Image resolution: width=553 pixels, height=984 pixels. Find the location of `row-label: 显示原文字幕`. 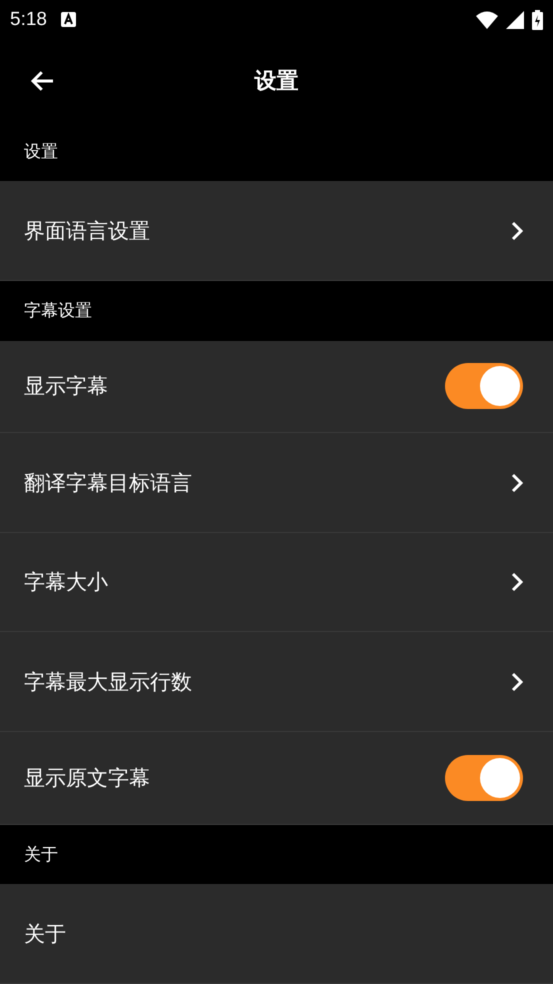

row-label: 显示原文字幕 is located at coordinates (87, 778).